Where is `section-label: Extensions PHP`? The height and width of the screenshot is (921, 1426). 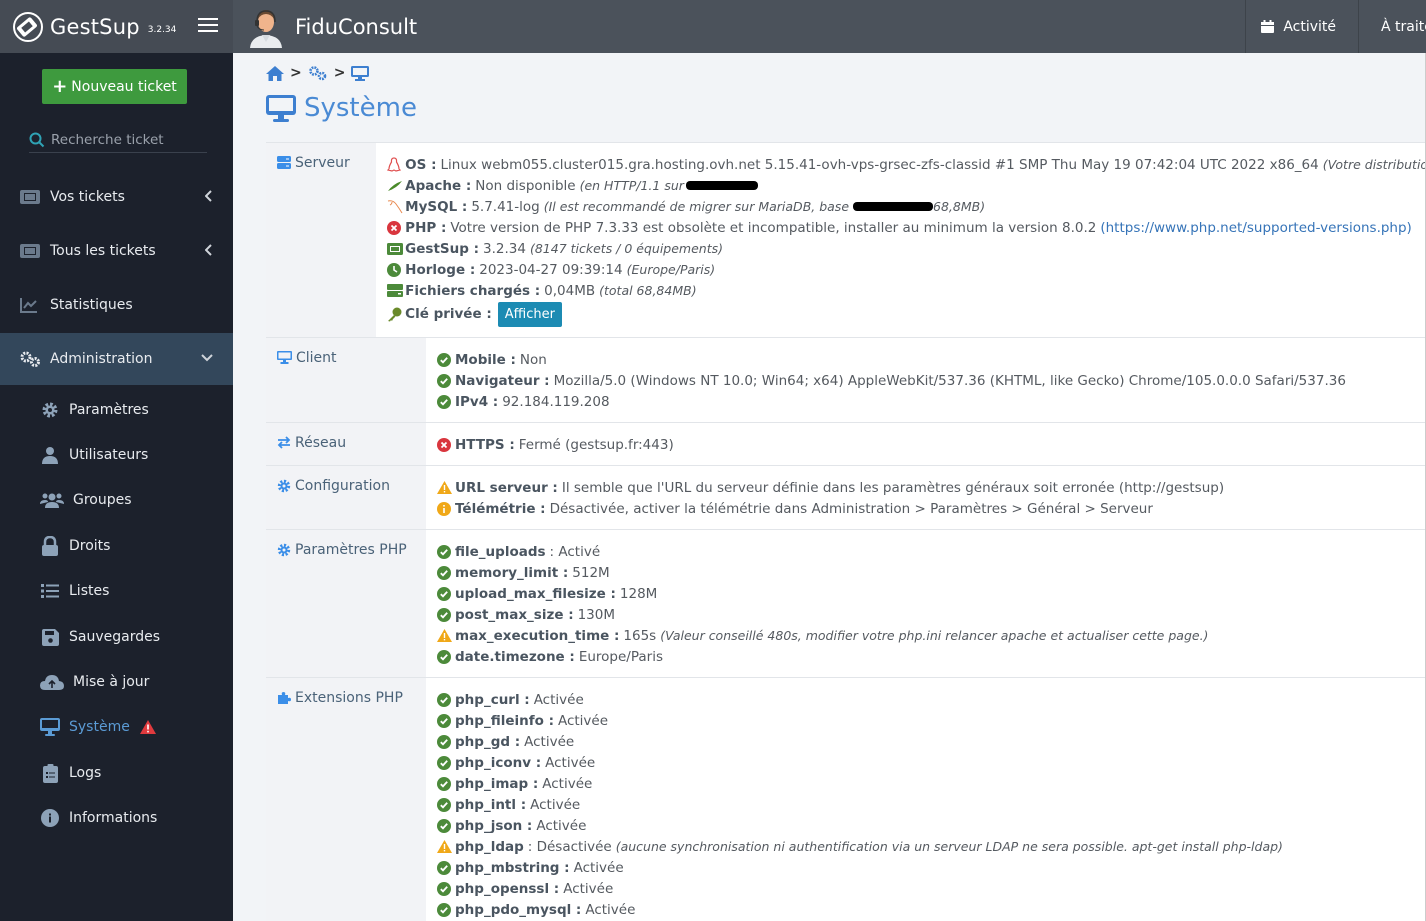 section-label: Extensions PHP is located at coordinates (349, 698).